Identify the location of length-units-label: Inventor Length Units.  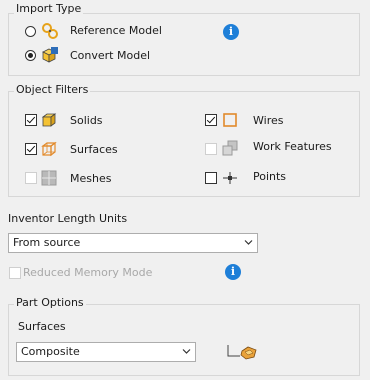
(68, 218).